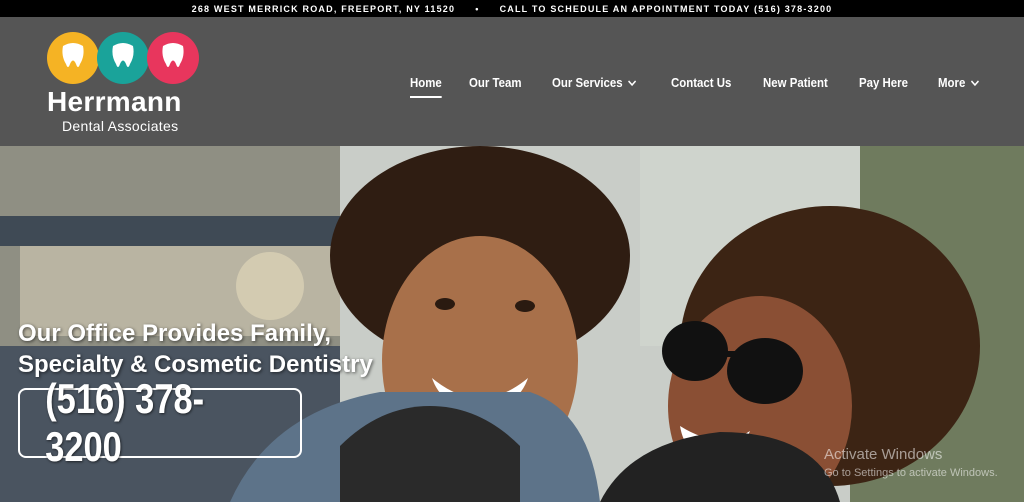 The image size is (1024, 502). I want to click on nav-new-patient-label: New Patient, so click(795, 82).